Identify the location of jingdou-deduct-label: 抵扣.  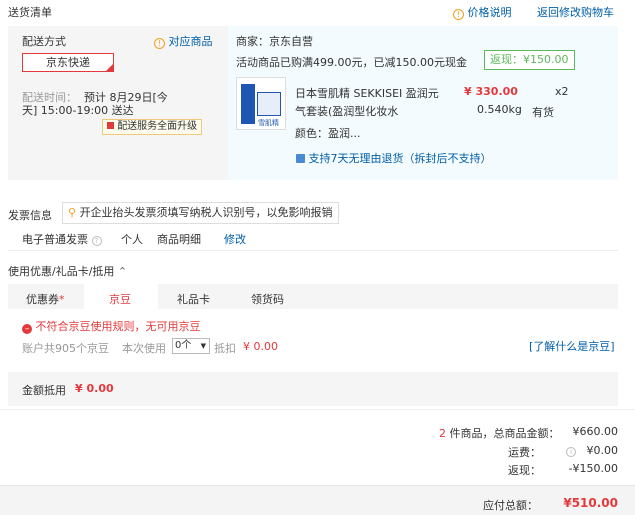
(225, 348).